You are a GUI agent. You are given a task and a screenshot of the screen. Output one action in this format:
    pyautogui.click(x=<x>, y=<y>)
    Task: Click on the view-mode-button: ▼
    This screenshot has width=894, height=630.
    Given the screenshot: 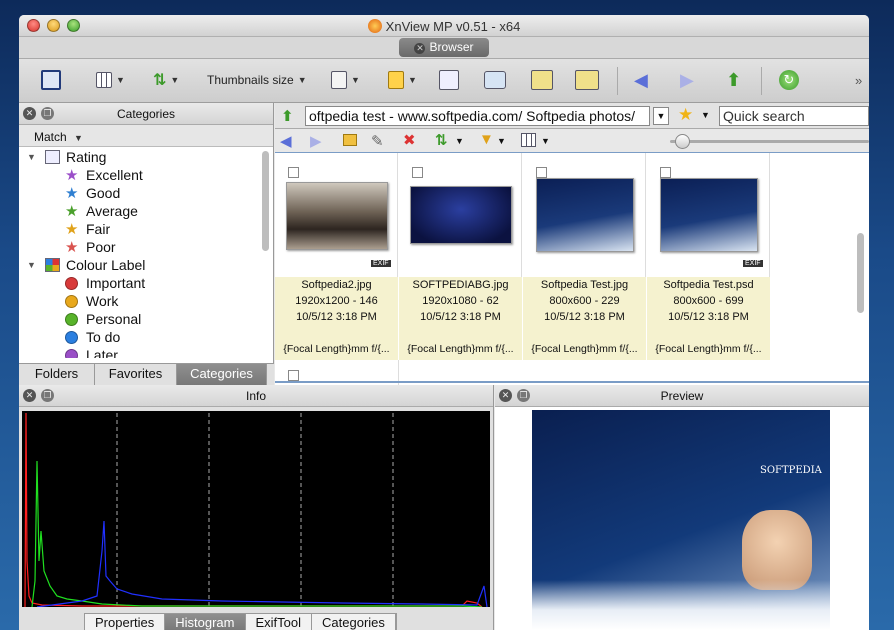 What is the action you would take?
    pyautogui.click(x=110, y=80)
    